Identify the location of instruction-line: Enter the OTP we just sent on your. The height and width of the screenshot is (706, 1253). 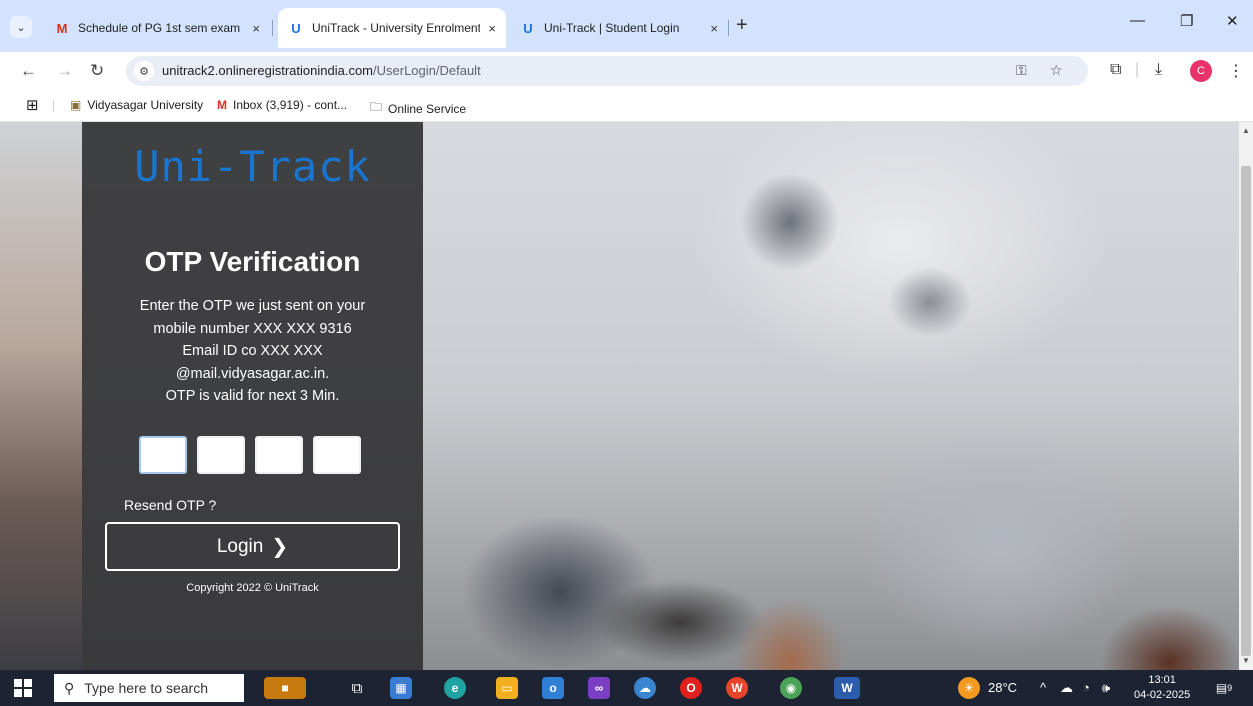
(252, 306).